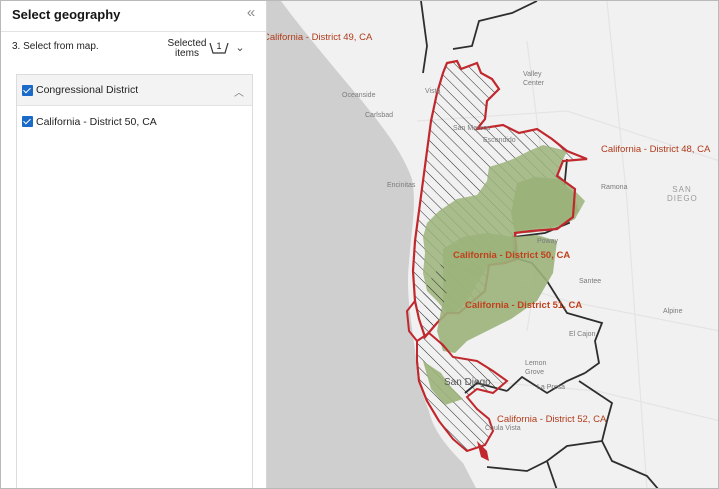 The image size is (719, 489). What do you see at coordinates (134, 31) in the screenshot?
I see `divider` at bounding box center [134, 31].